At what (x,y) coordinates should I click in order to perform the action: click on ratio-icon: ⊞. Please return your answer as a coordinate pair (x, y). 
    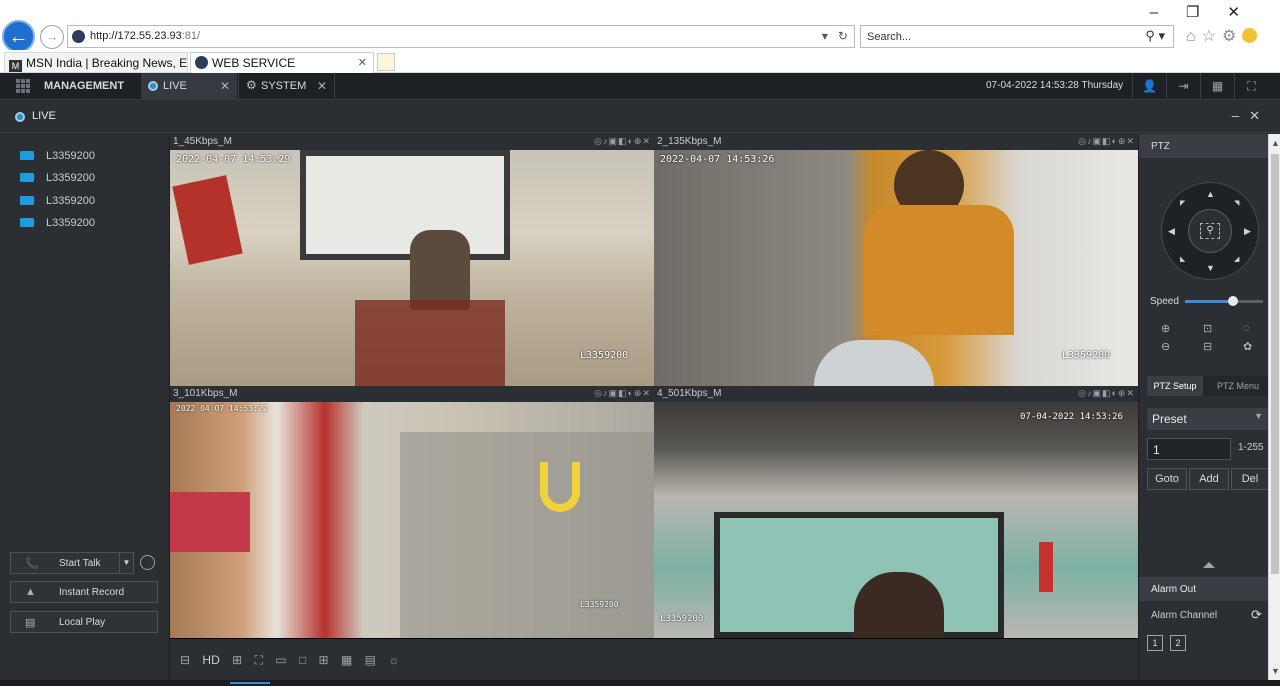
    Looking at the image, I should click on (237, 660).